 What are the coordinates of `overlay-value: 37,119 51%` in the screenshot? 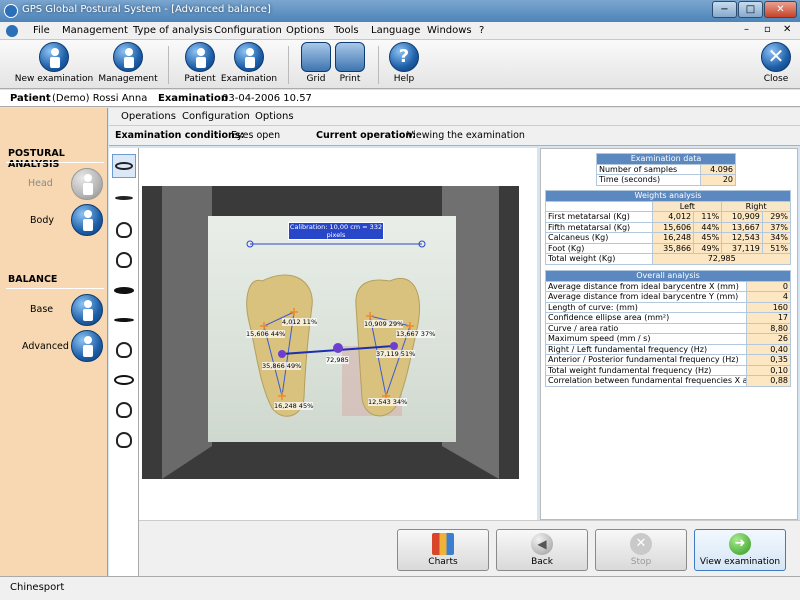 It's located at (396, 354).